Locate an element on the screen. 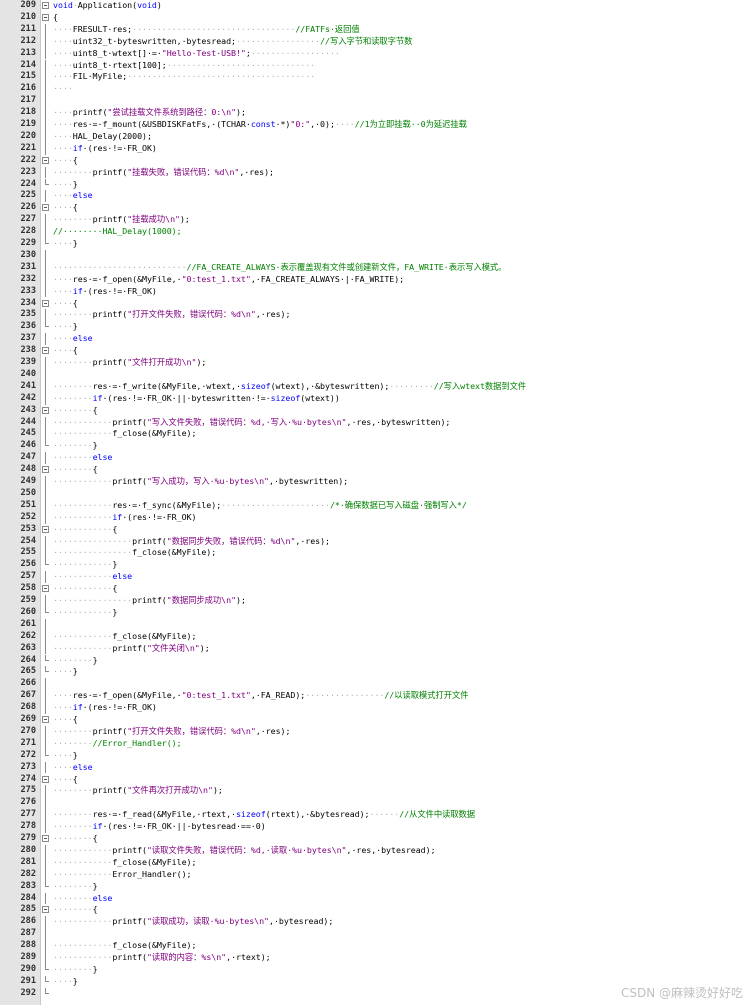 Image resolution: width=751 pixels, height=1005 pixels. code-line: 237 ····else is located at coordinates (375, 339).